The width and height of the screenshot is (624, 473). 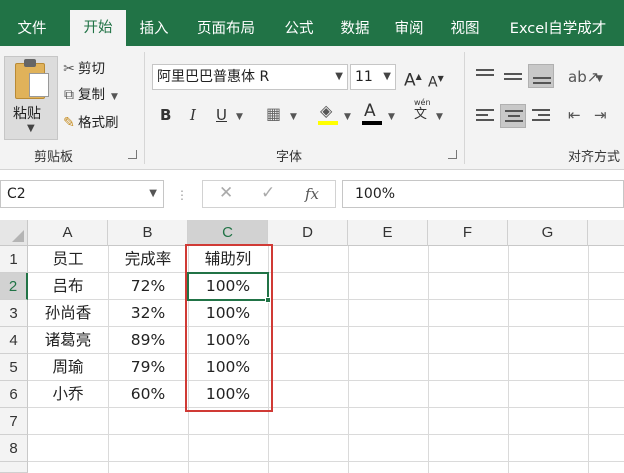 What do you see at coordinates (213, 77) in the screenshot?
I see `font-name-value: 阿里巴巴普惠体 R` at bounding box center [213, 77].